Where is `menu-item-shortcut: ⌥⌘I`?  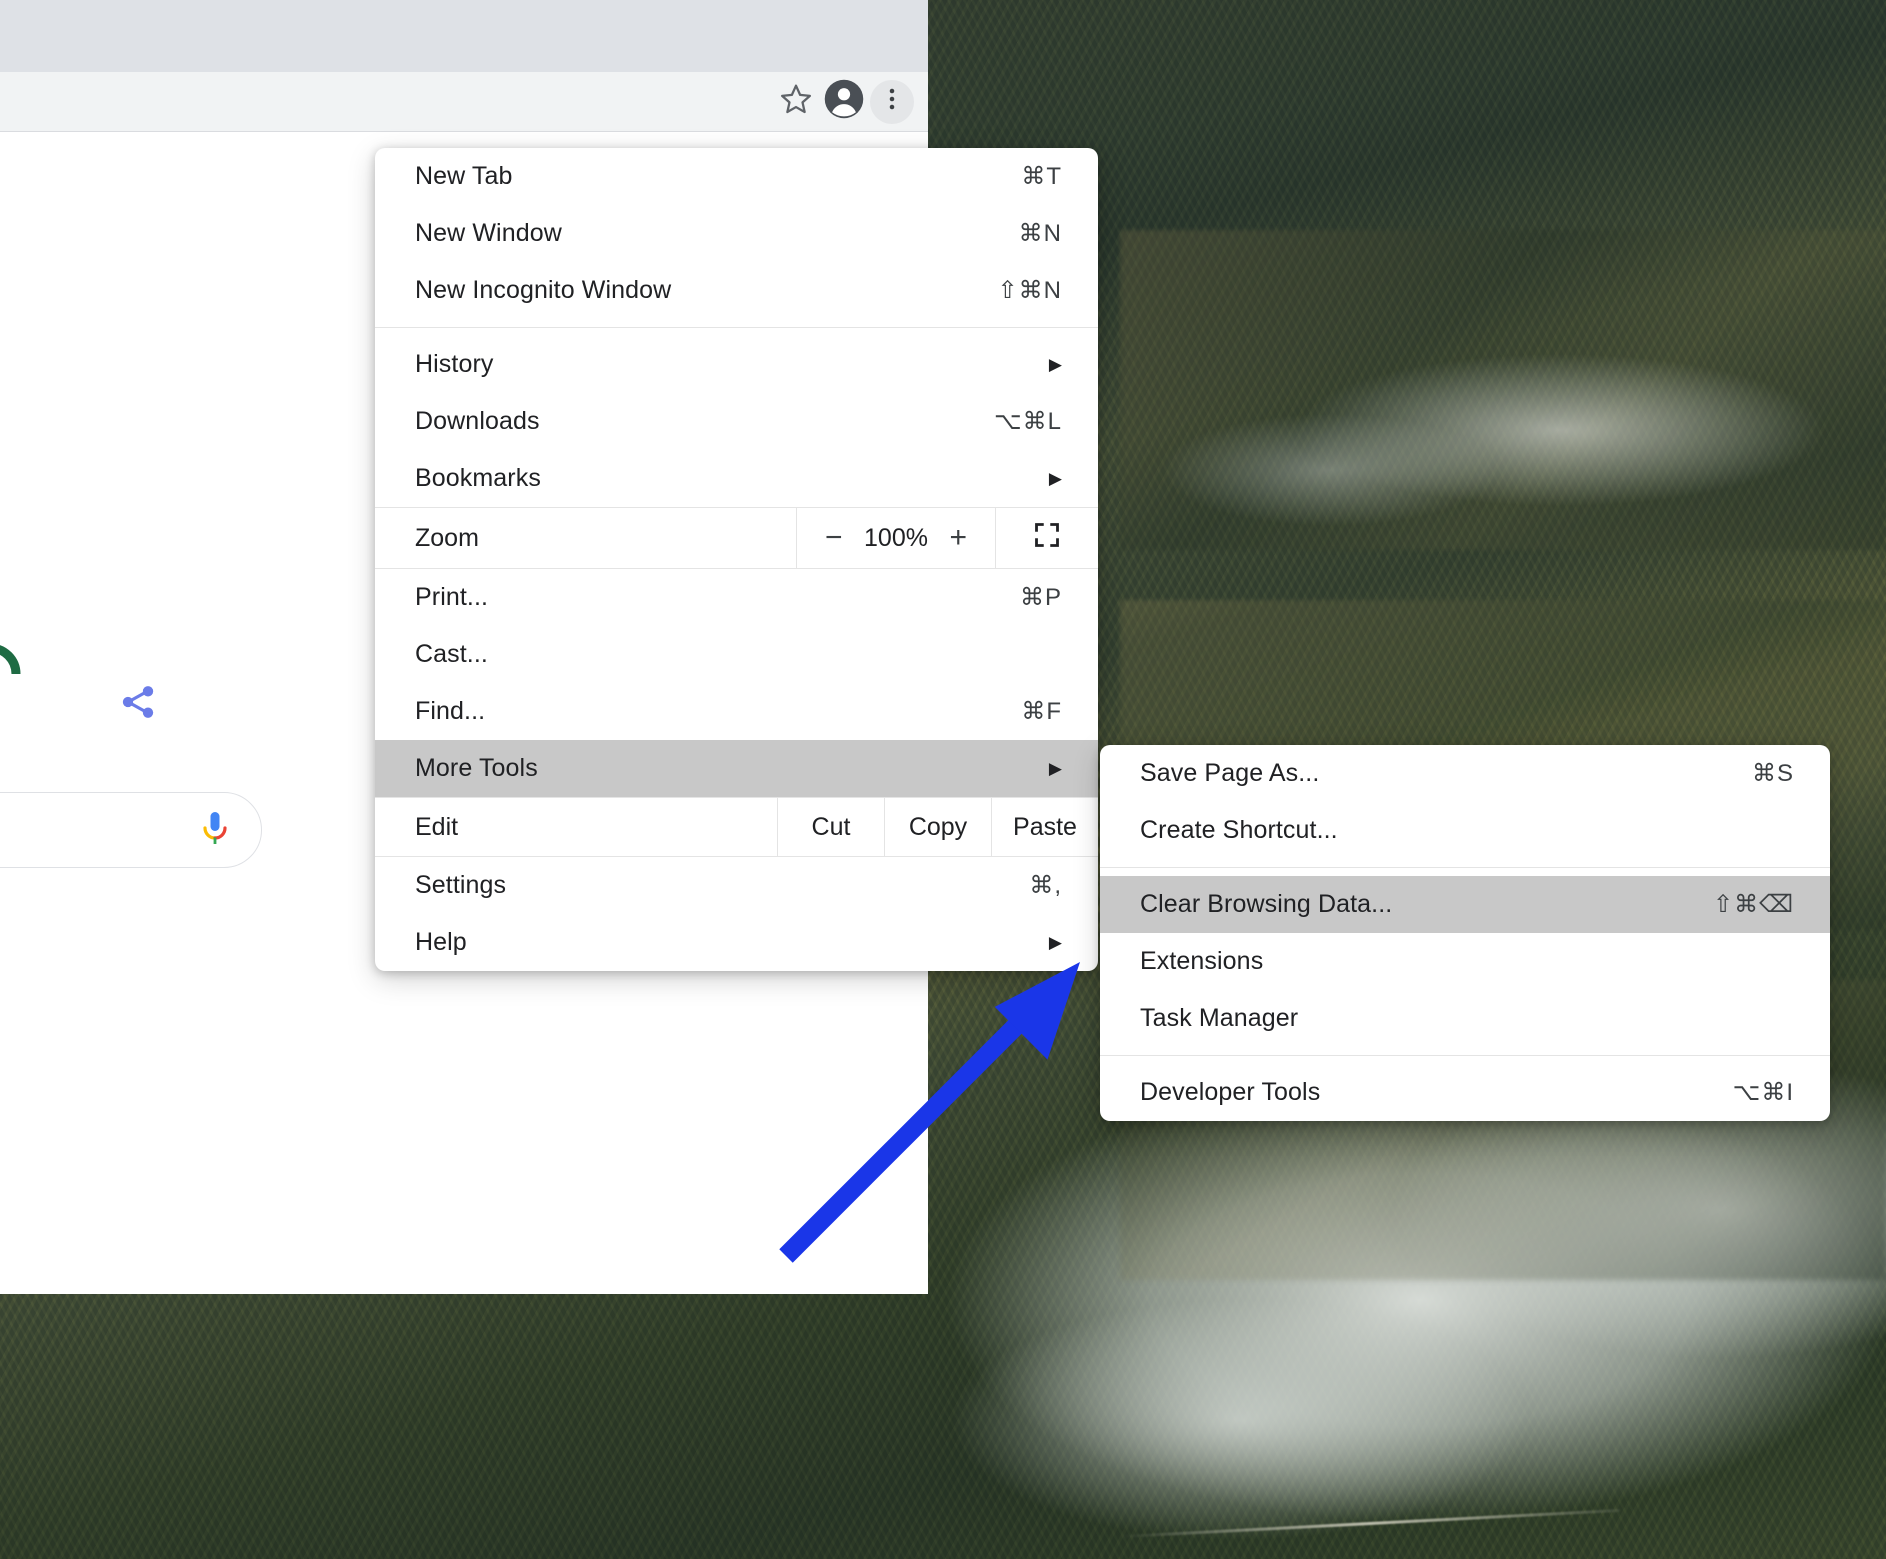 menu-item-shortcut: ⌥⌘I is located at coordinates (1763, 1092).